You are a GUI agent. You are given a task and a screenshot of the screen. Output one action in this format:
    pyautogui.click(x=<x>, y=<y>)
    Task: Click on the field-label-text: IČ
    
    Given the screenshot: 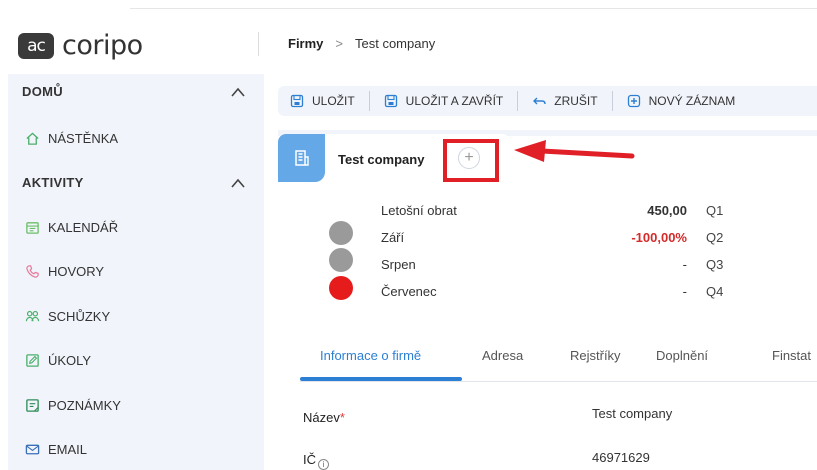 What is the action you would take?
    pyautogui.click(x=309, y=459)
    